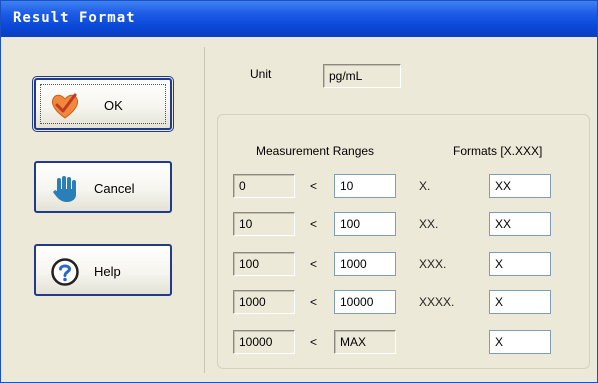  I want to click on window-title: Result Format, so click(74, 18).